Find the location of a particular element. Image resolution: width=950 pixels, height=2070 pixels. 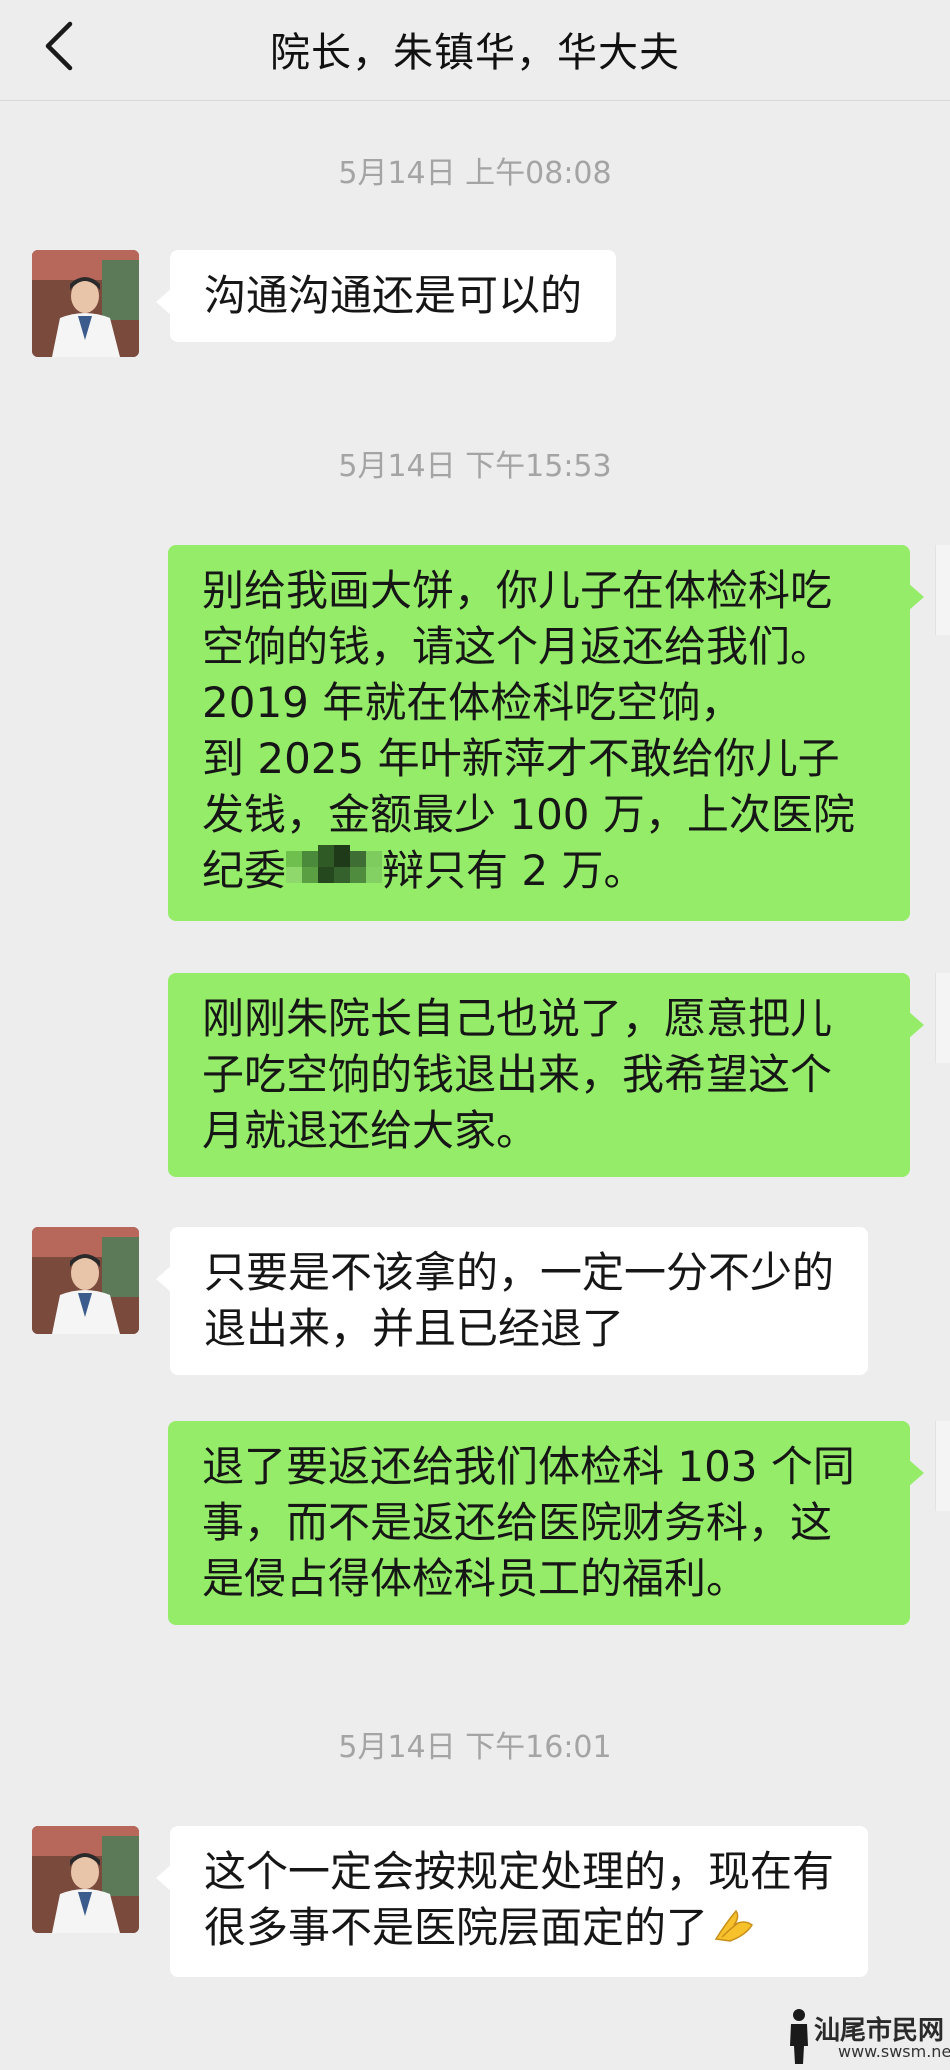

bowing-hands-icon is located at coordinates (734, 1931).